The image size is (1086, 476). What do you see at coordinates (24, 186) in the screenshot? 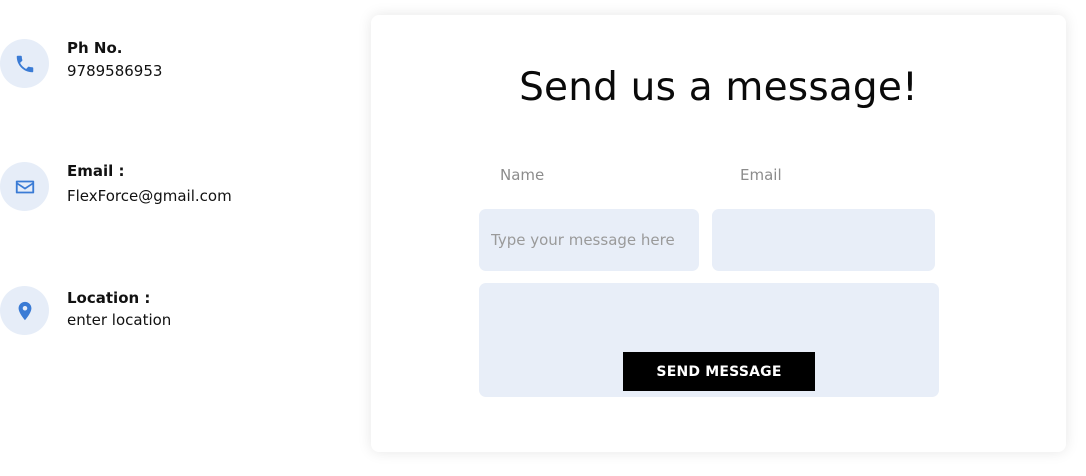
I see `mail-icon` at bounding box center [24, 186].